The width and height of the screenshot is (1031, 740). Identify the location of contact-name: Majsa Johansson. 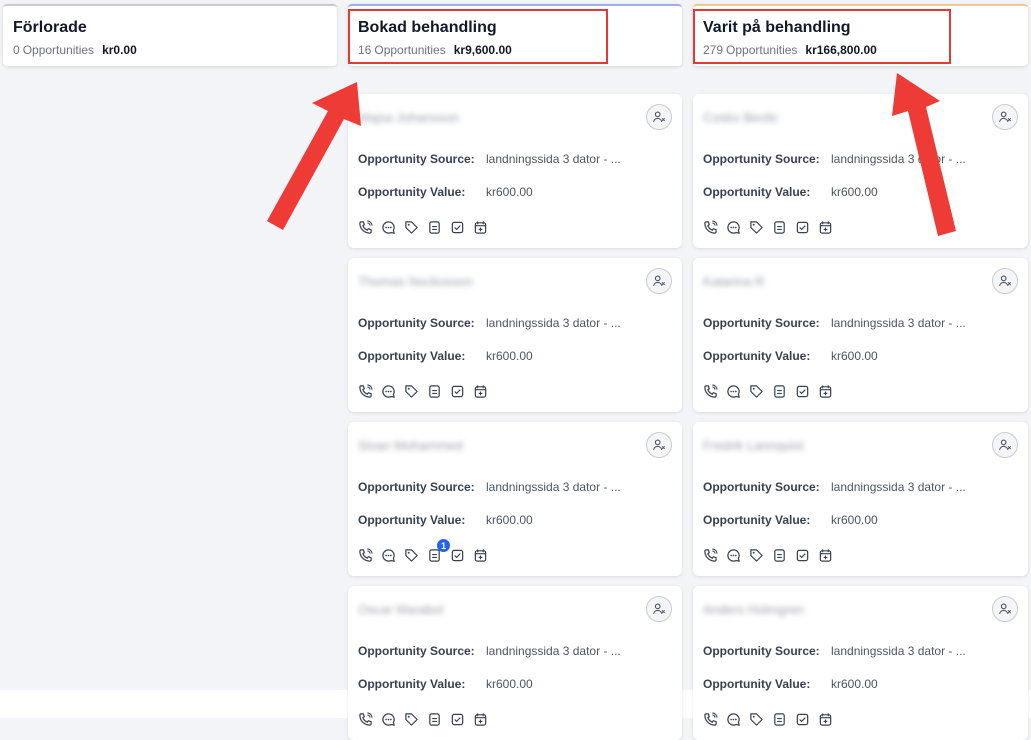
(408, 117).